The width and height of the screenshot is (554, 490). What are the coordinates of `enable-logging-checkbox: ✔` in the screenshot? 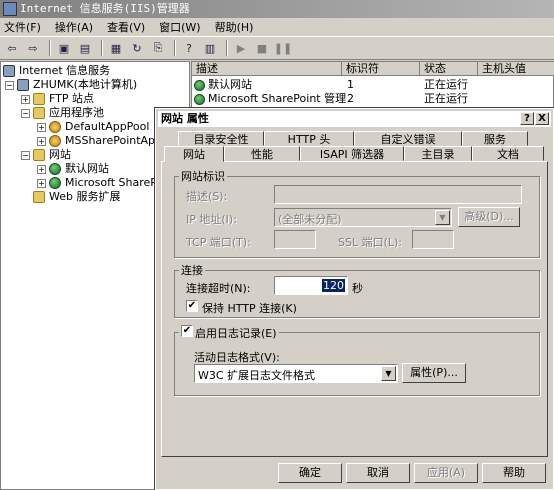 It's located at (187, 331).